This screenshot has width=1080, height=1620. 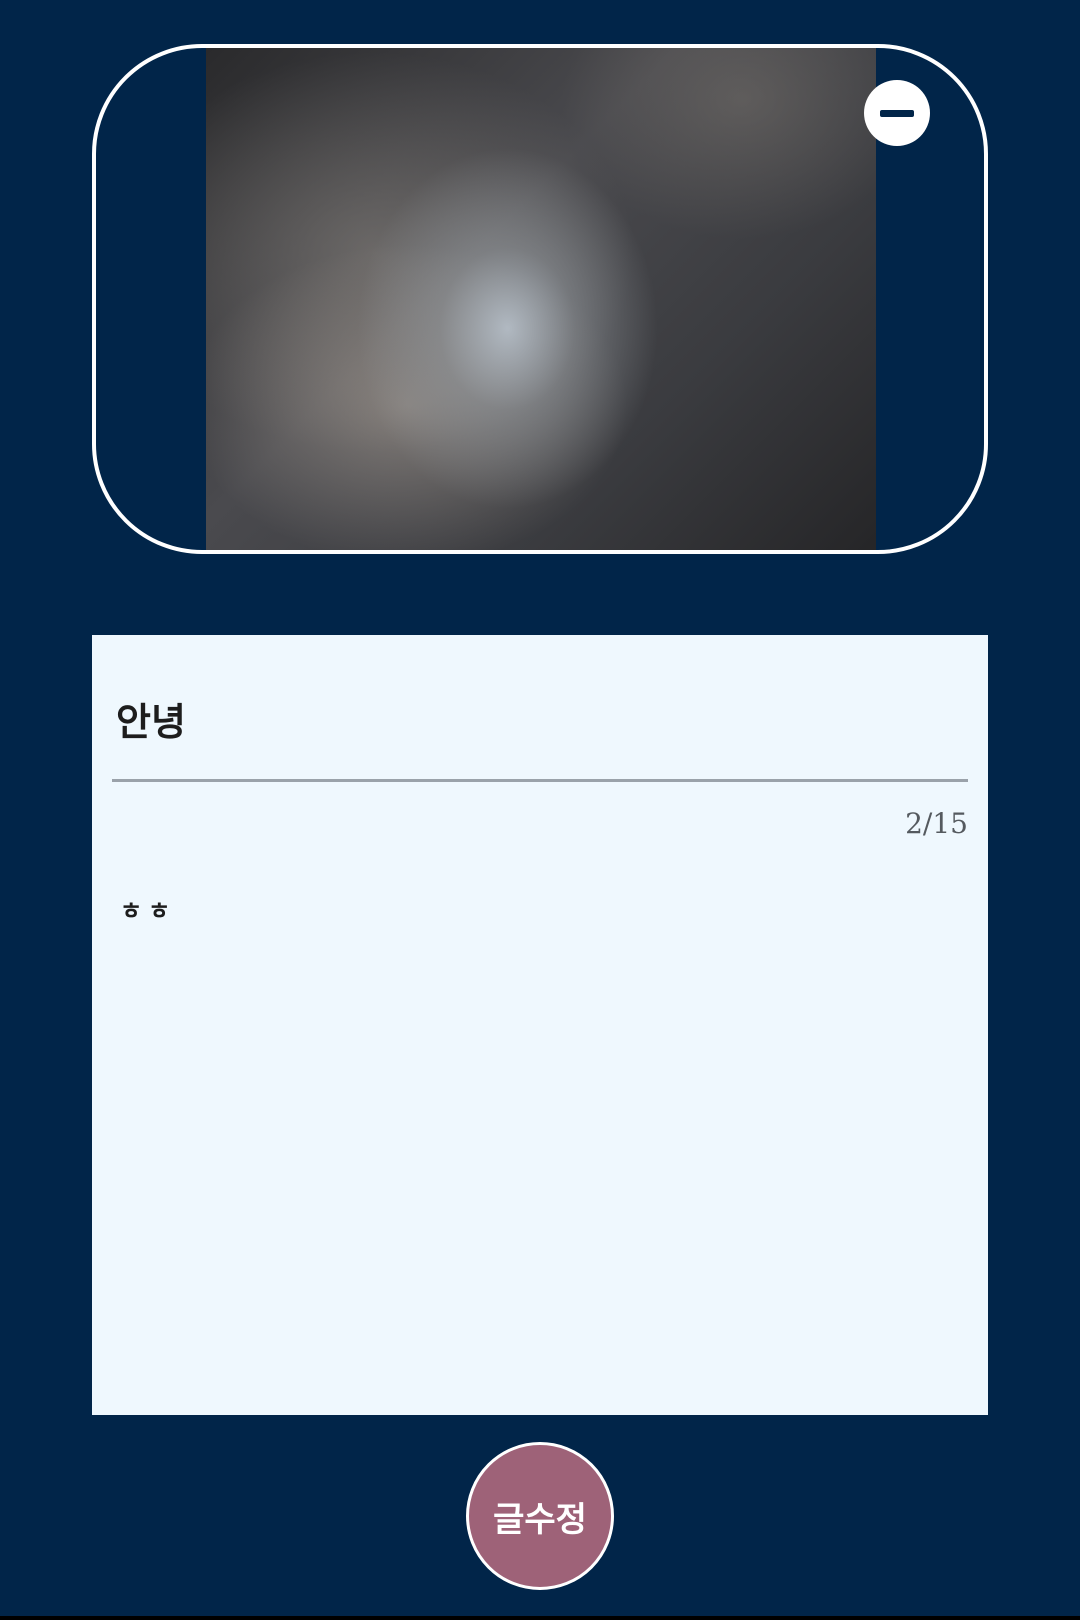 I want to click on remove-image-button, so click(x=897, y=113).